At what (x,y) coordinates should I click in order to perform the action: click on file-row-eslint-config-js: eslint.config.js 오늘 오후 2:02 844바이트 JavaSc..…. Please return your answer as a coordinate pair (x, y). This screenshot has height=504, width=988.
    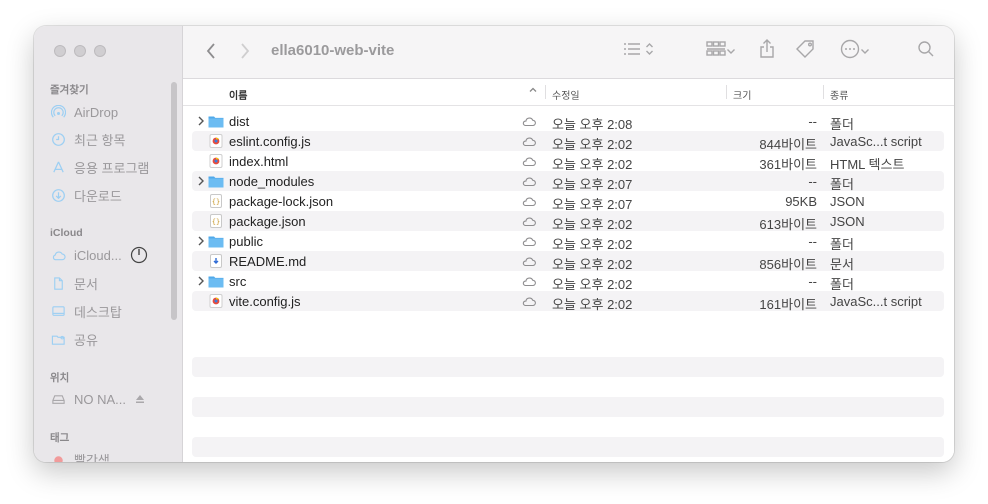
    Looking at the image, I should click on (568, 141).